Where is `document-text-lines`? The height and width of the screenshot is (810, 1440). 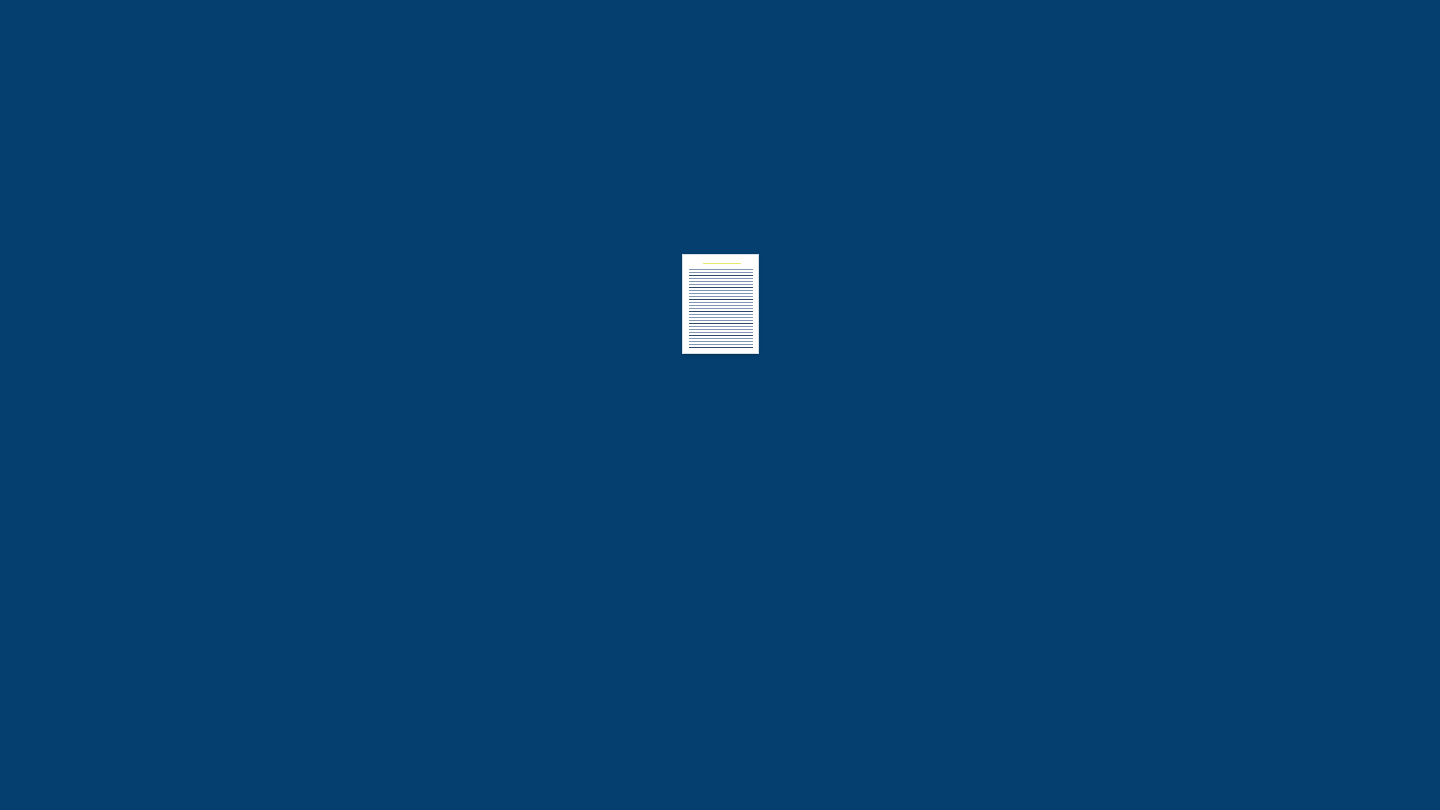 document-text-lines is located at coordinates (721, 309).